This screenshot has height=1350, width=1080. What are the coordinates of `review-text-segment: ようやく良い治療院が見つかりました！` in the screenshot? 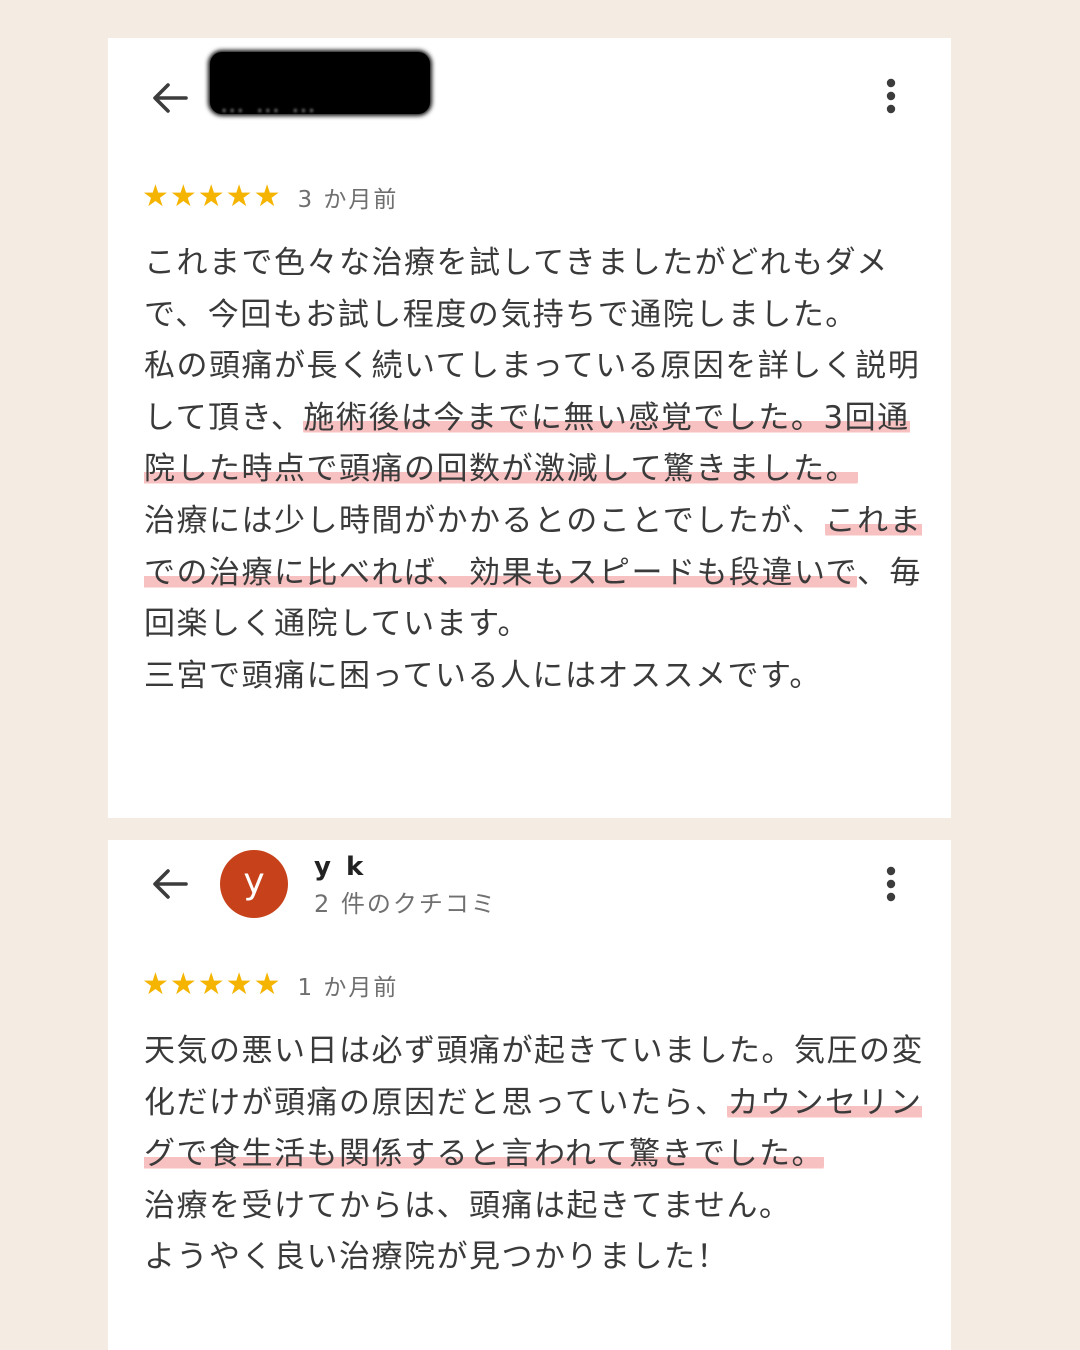 It's located at (436, 1257).